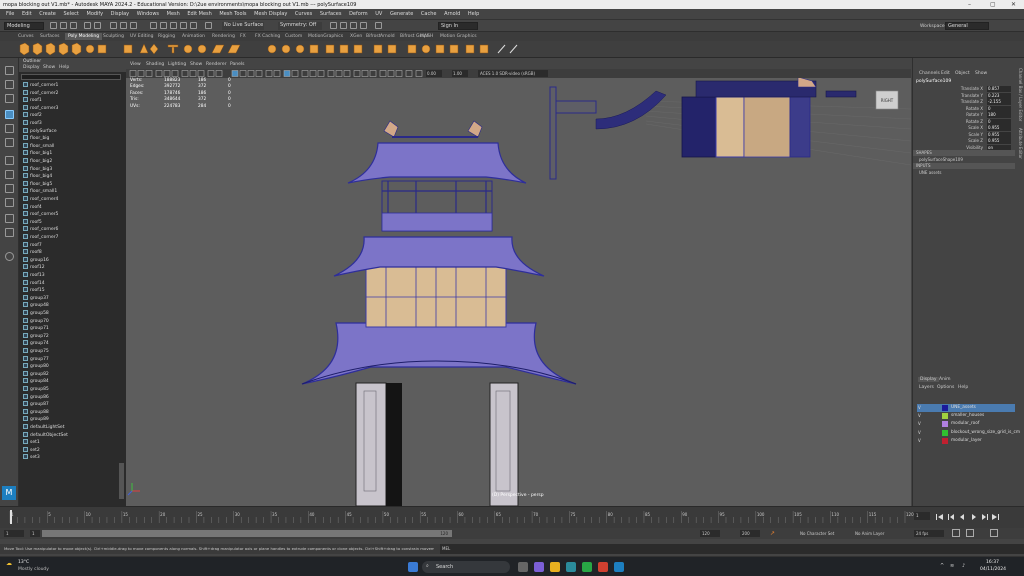  What do you see at coordinates (23, 562) in the screenshot?
I see `weather-temp: 13°C` at bounding box center [23, 562].